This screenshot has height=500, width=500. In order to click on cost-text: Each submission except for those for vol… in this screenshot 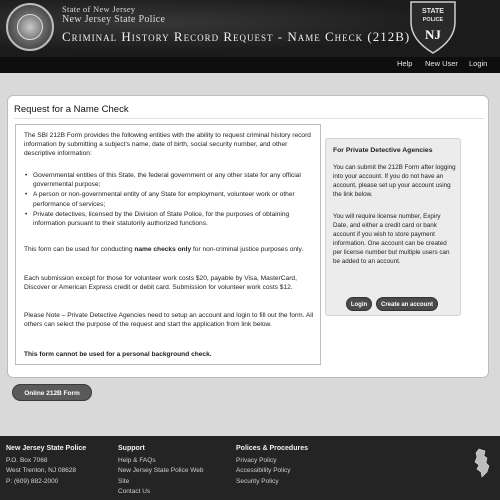, I will do `click(160, 283)`.